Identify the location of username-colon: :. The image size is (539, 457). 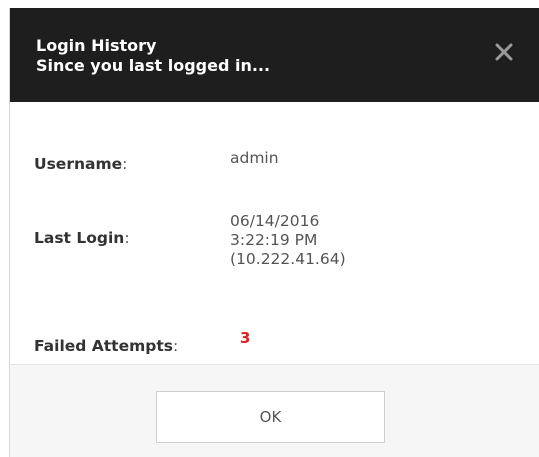
(125, 164).